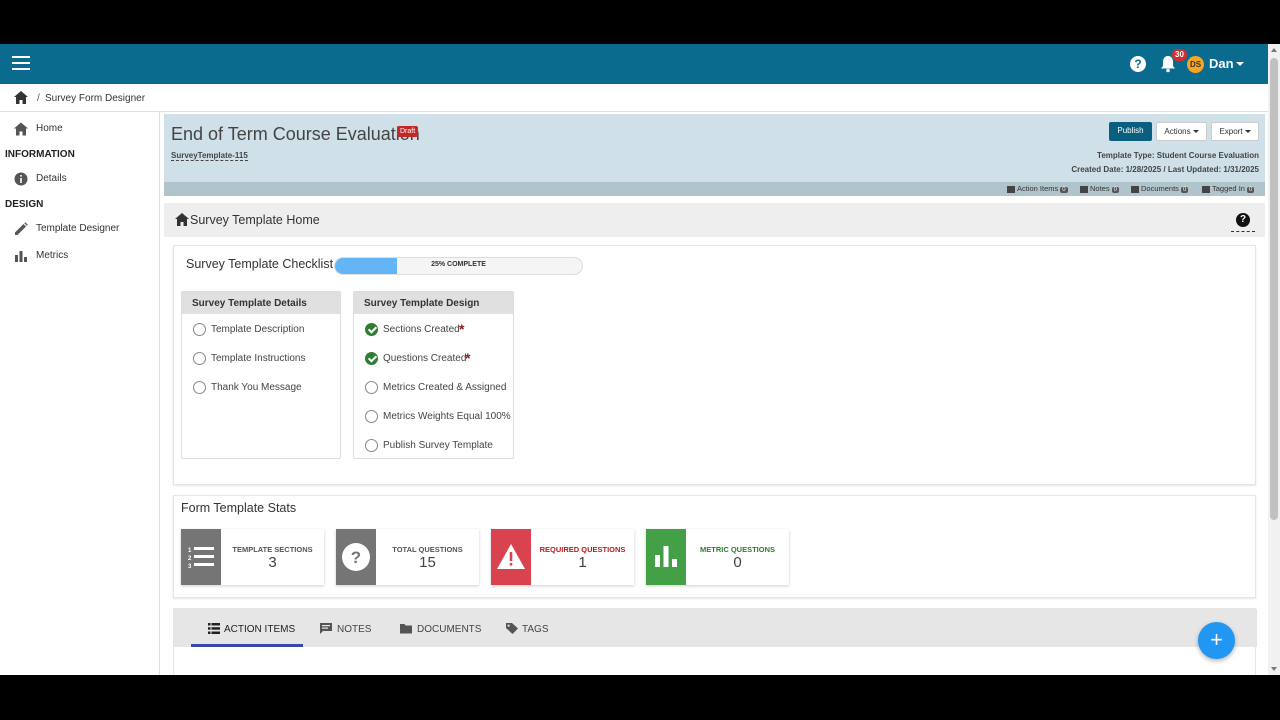 This screenshot has width=1280, height=720. I want to click on stat-label: TEMPLATE SECTIONS, so click(272, 549).